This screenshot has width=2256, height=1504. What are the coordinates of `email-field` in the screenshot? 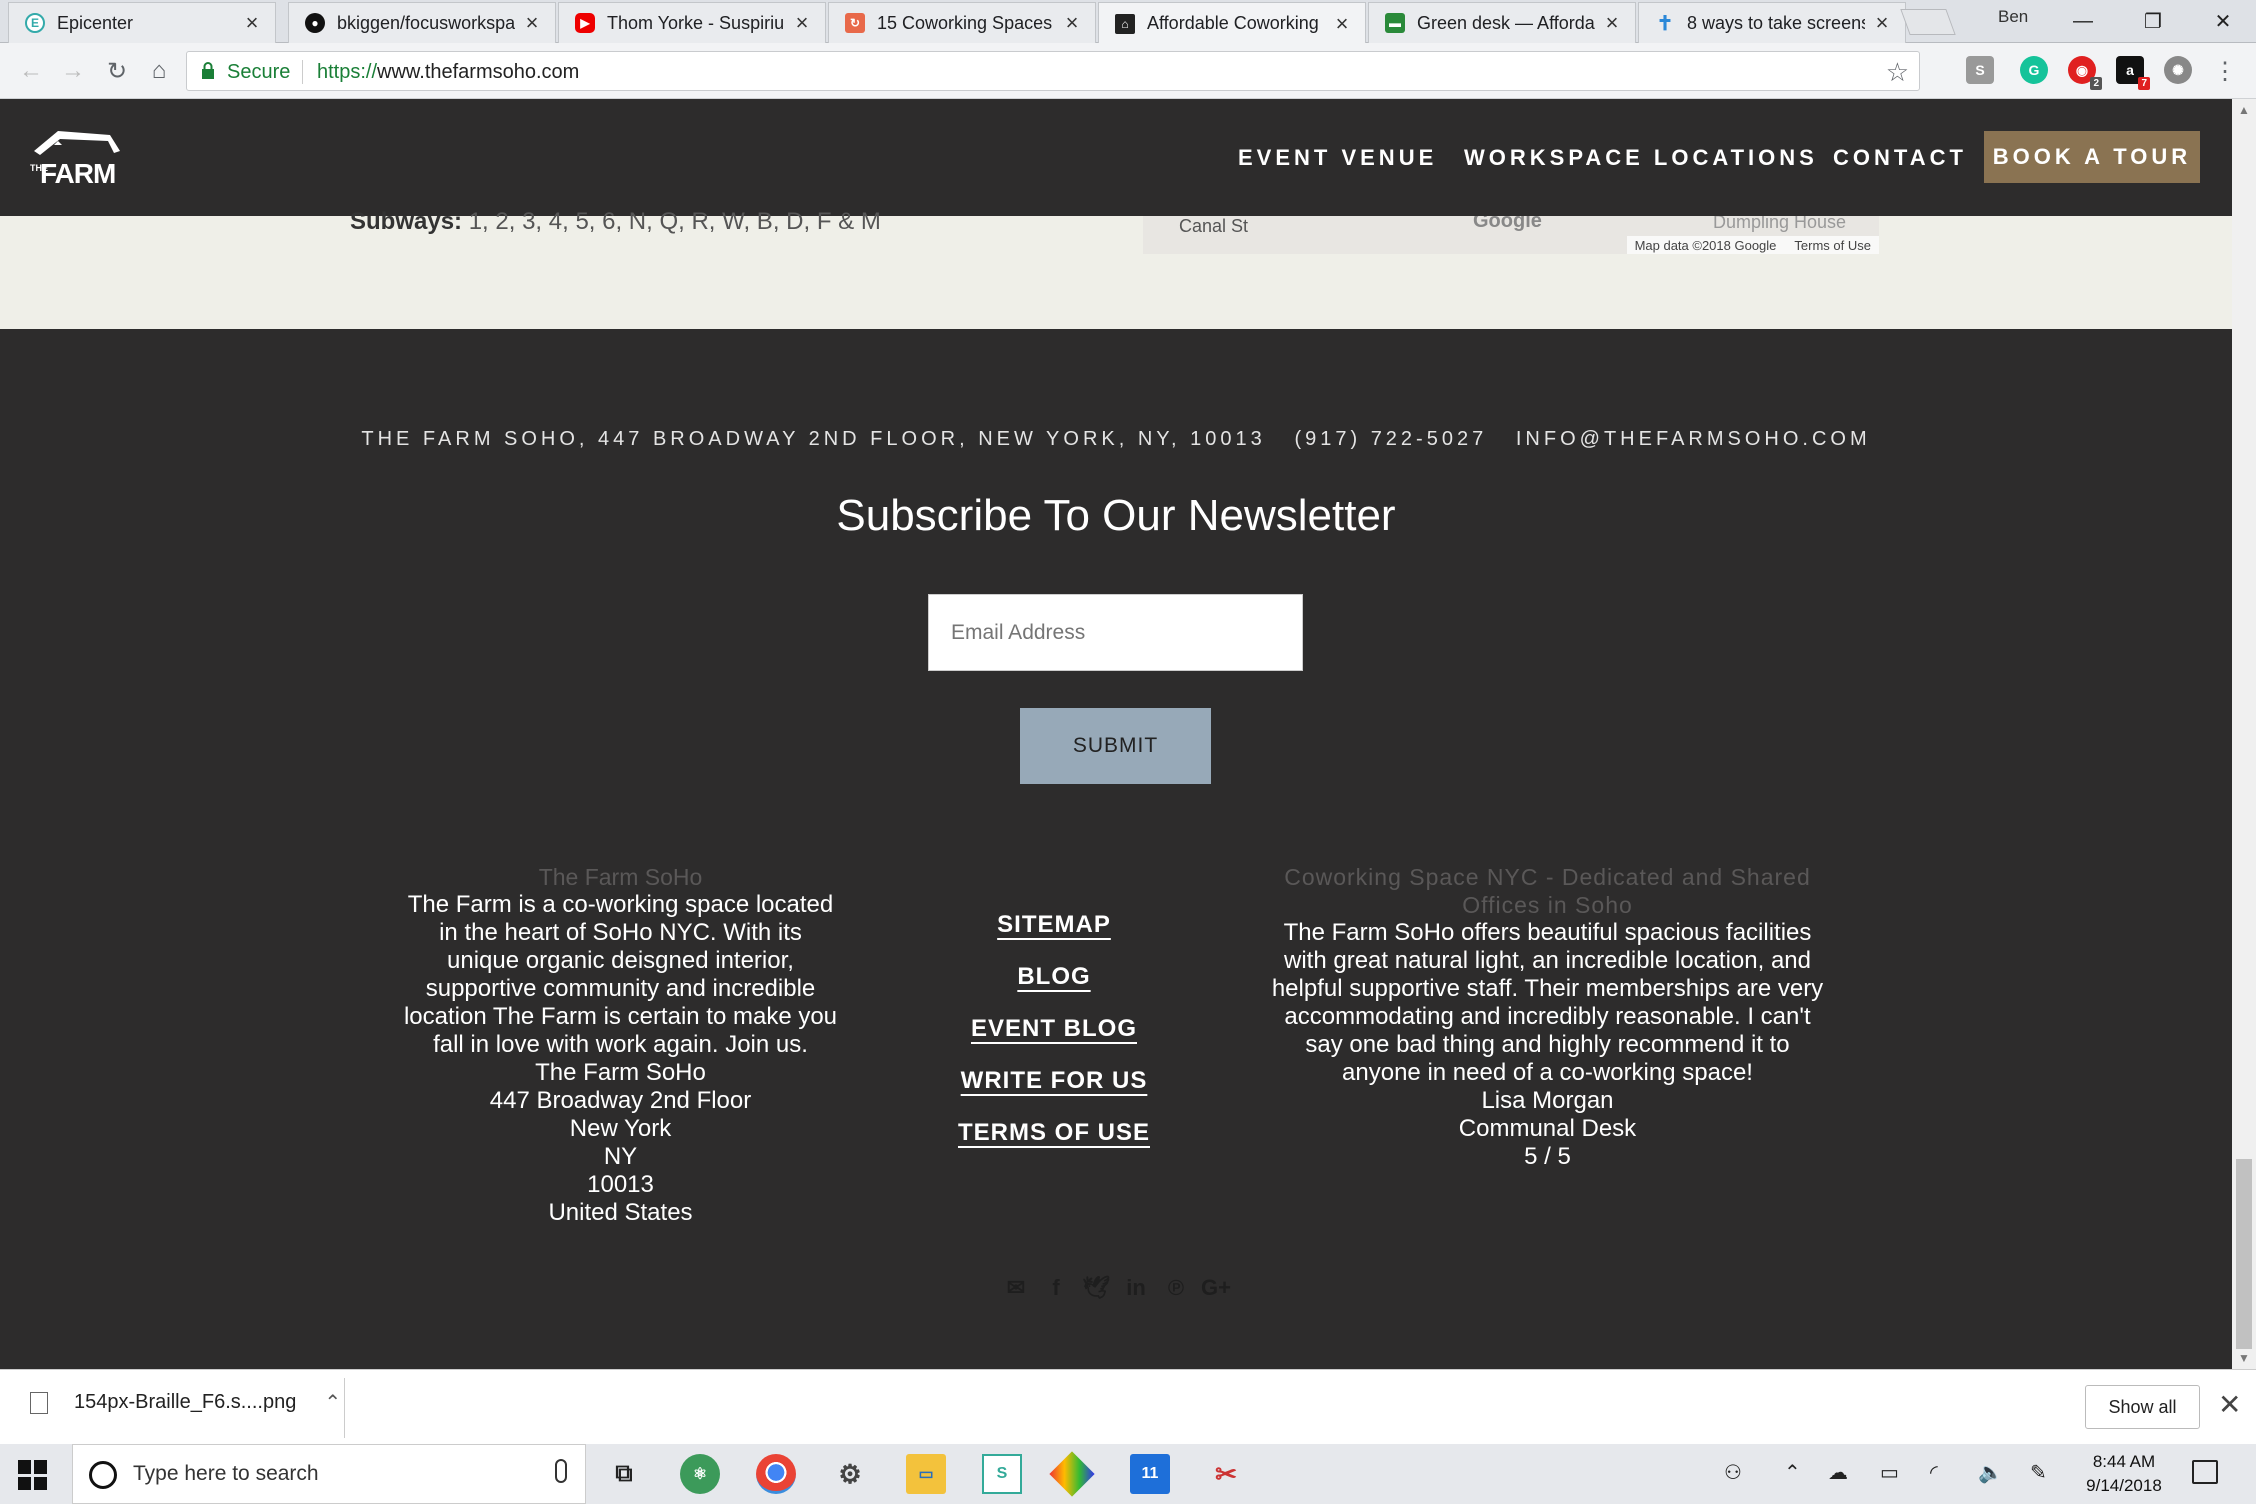 It's located at (1115, 632).